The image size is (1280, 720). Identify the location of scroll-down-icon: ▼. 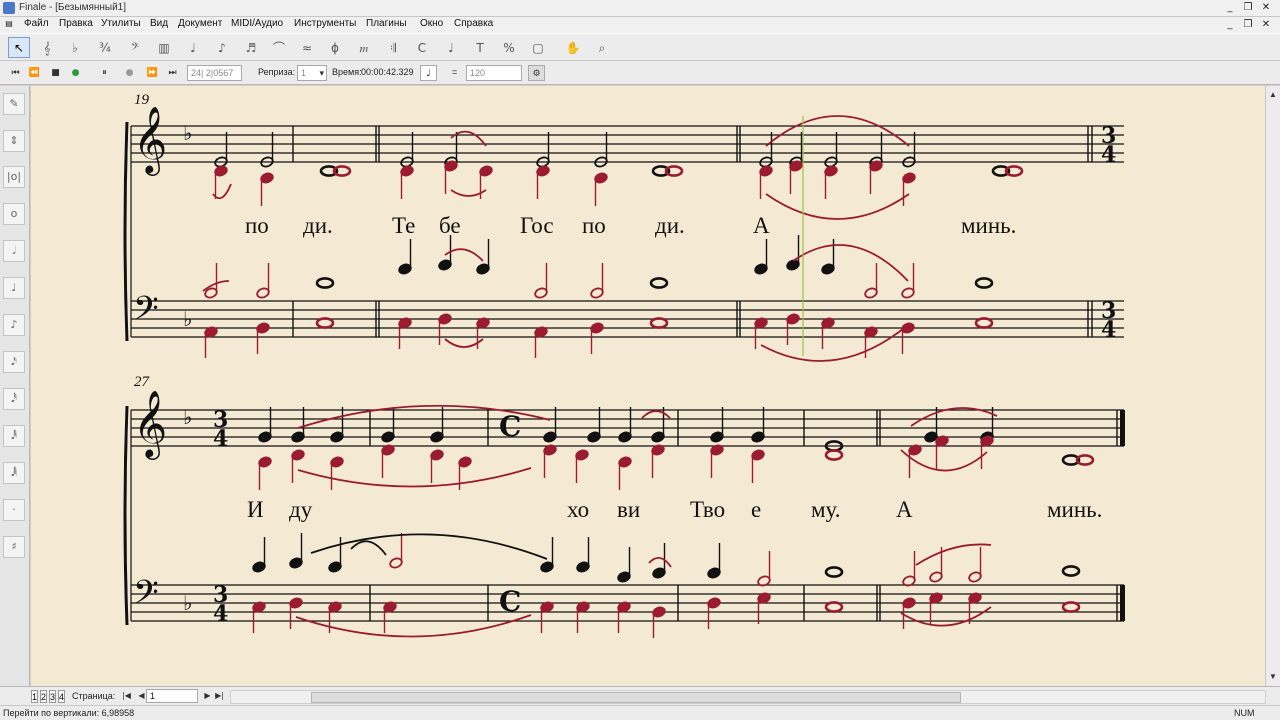
(1273, 677).